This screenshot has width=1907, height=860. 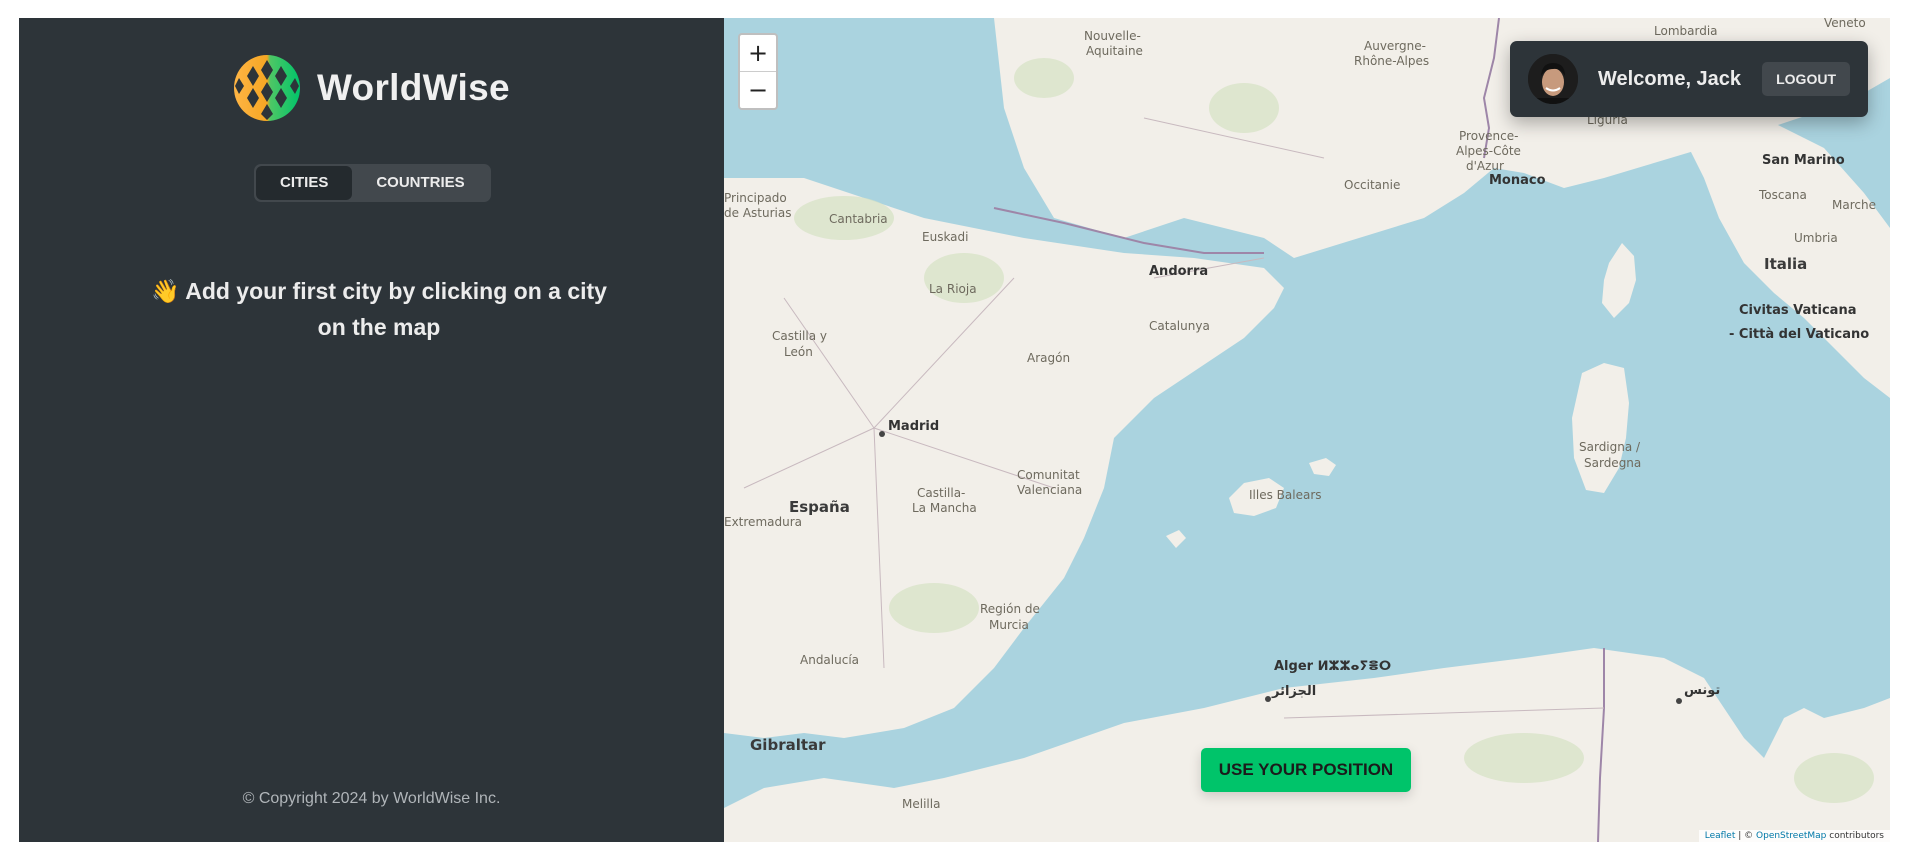 I want to click on svg-text: d'Azur, so click(x=1485, y=166).